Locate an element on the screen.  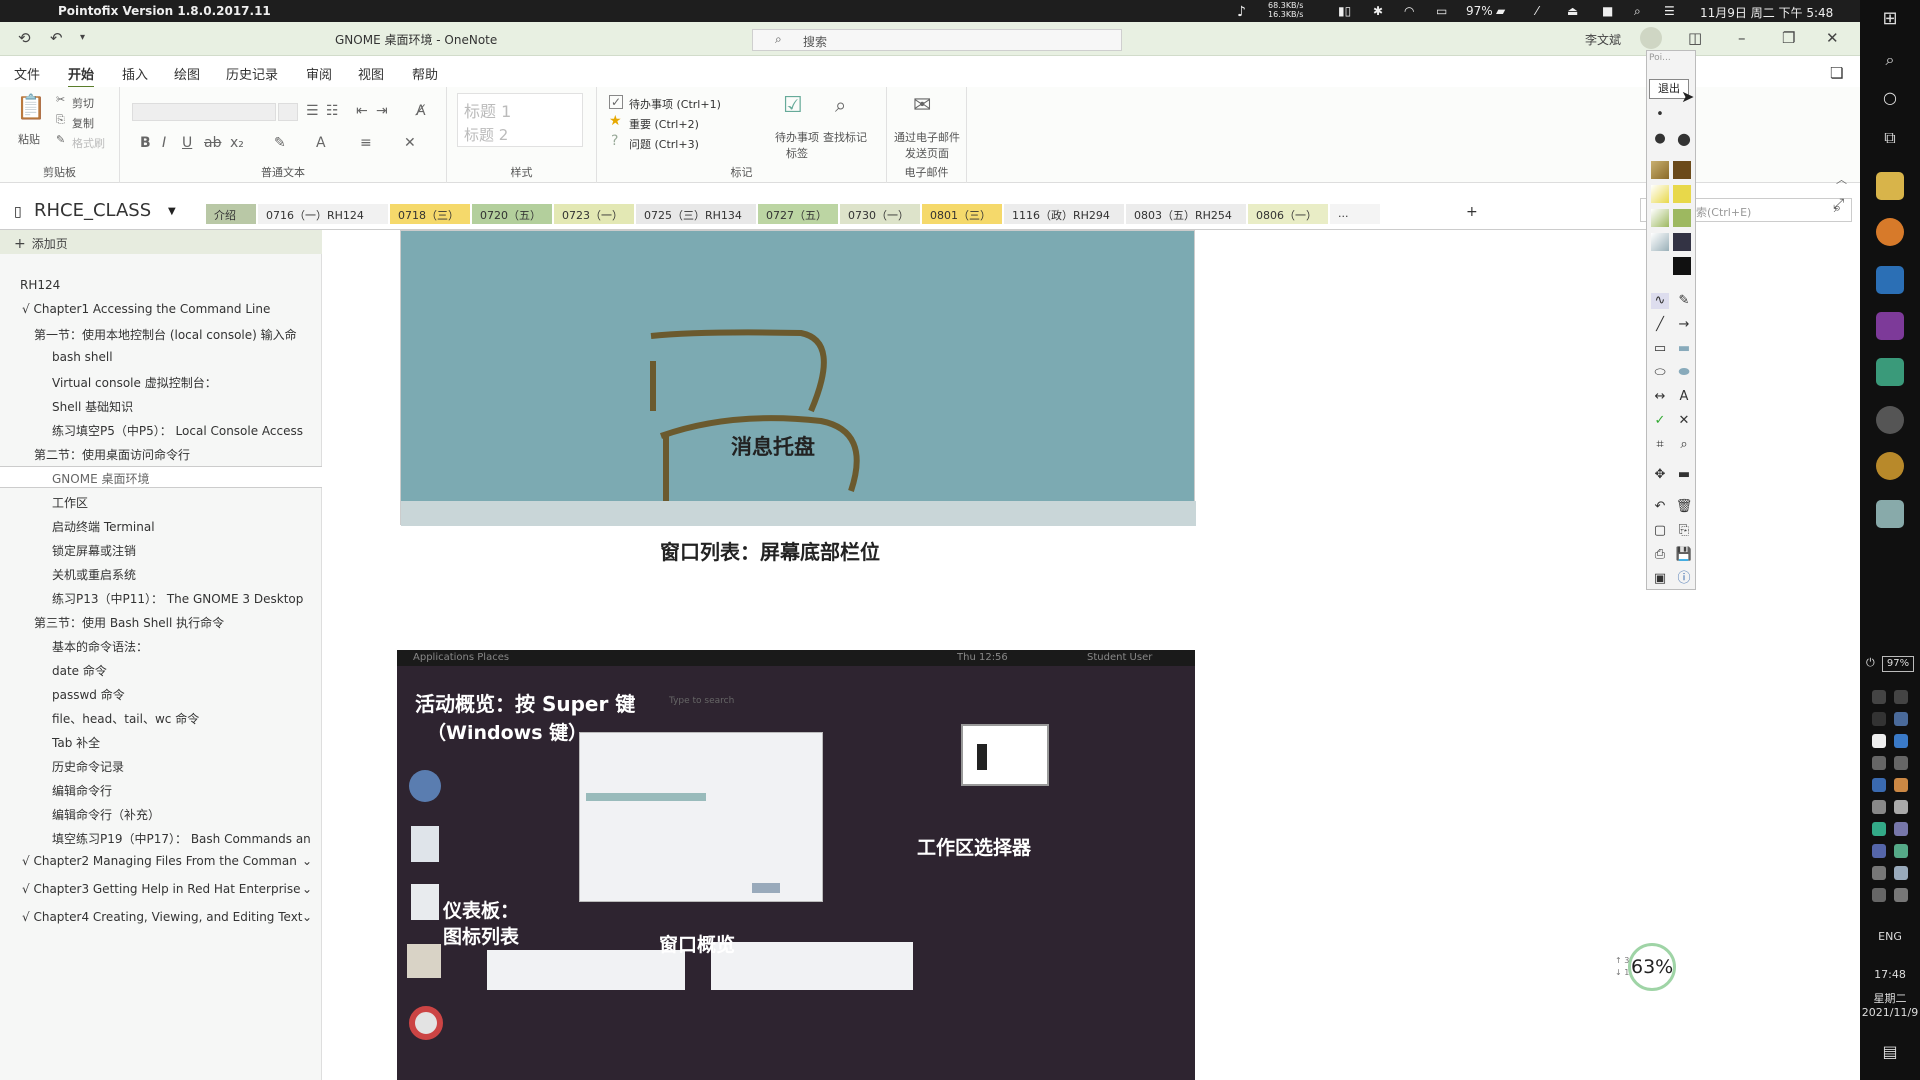
page-item: 工作区 is located at coordinates (70, 502).